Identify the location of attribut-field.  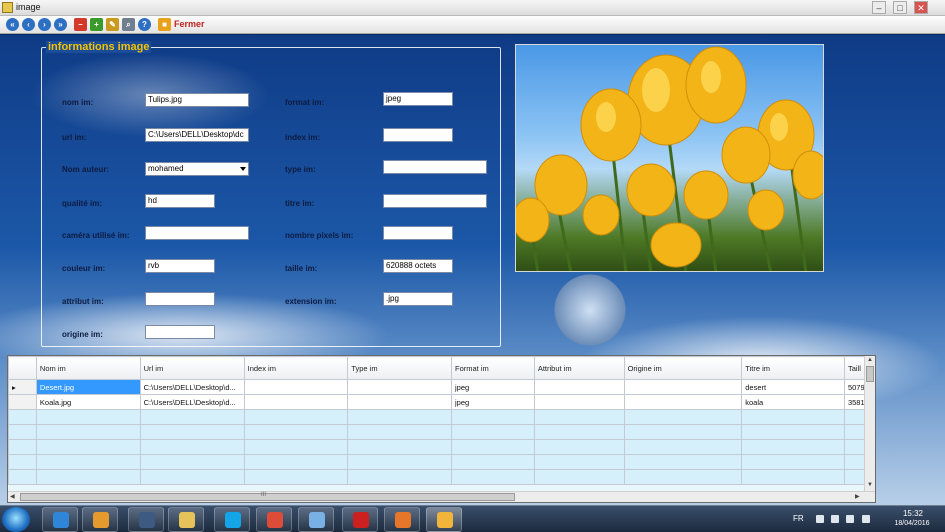
(180, 299).